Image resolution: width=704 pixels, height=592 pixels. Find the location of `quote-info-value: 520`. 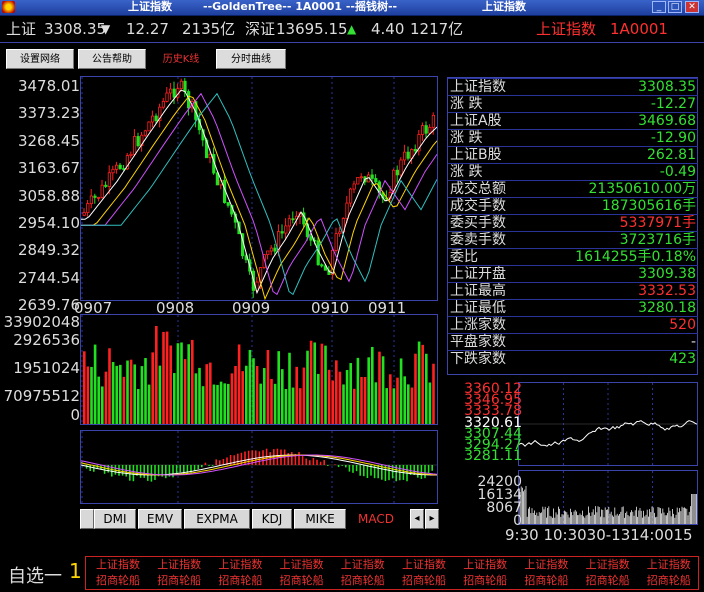

quote-info-value: 520 is located at coordinates (682, 325).